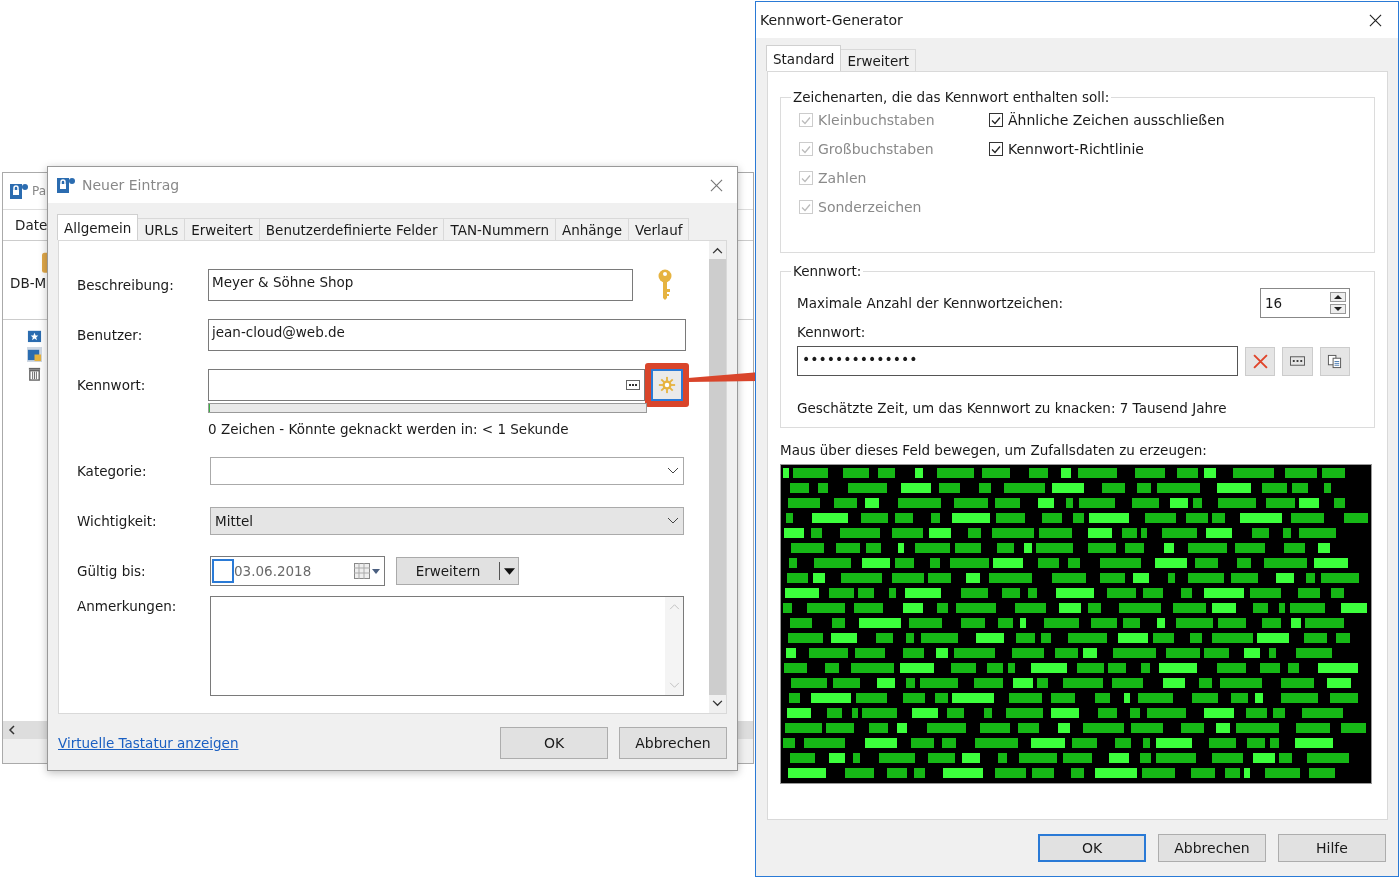 This screenshot has width=1400, height=878. Describe the element at coordinates (98, 227) in the screenshot. I see `tab: Allgemein` at that location.